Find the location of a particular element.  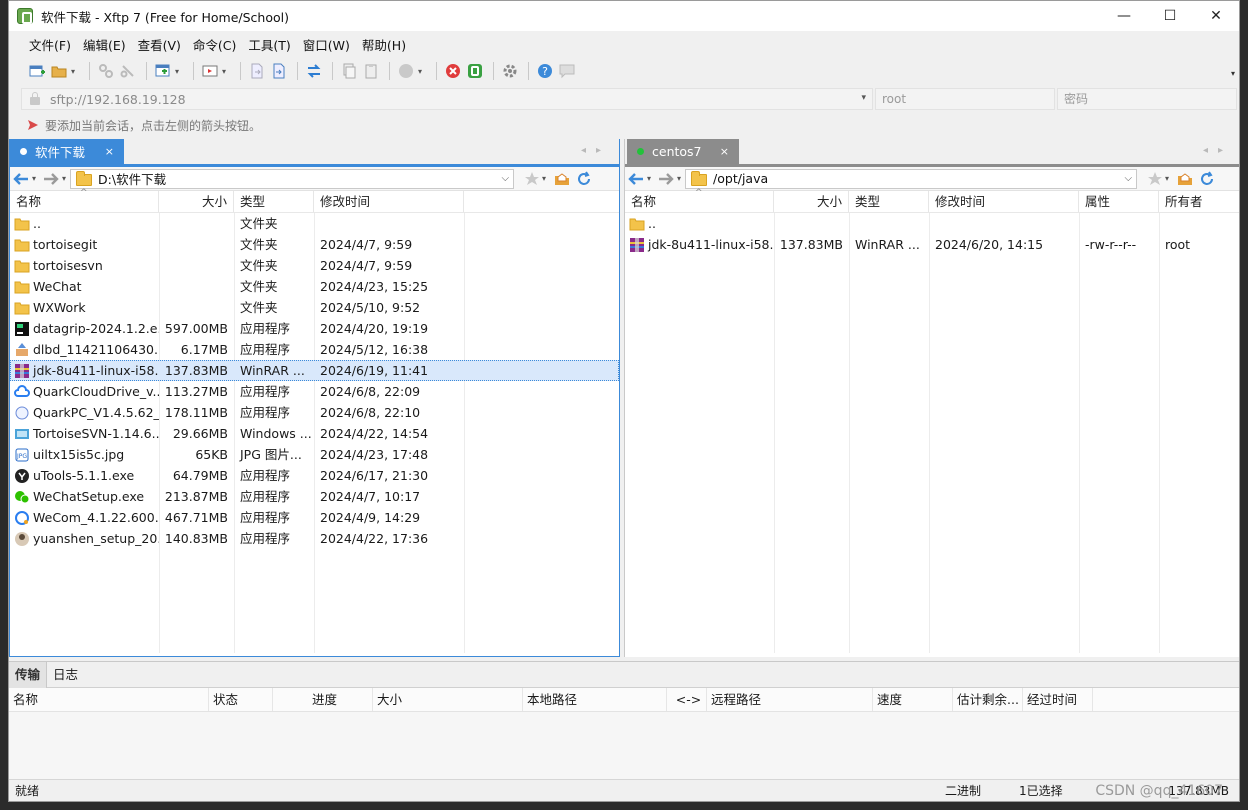

file-row: WeChat 文件夹 2024/4/23, 15:25 is located at coordinates (314, 286).